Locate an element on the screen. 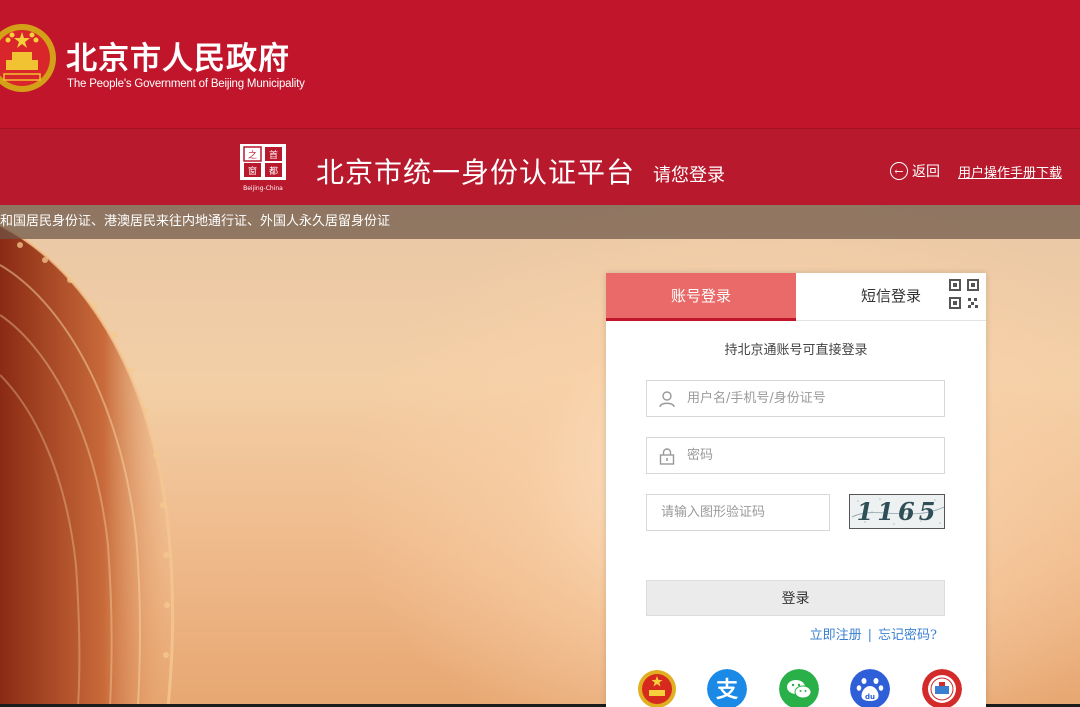 Image resolution: width=1080 pixels, height=707 pixels. palace-roof-image is located at coordinates (87, 465).